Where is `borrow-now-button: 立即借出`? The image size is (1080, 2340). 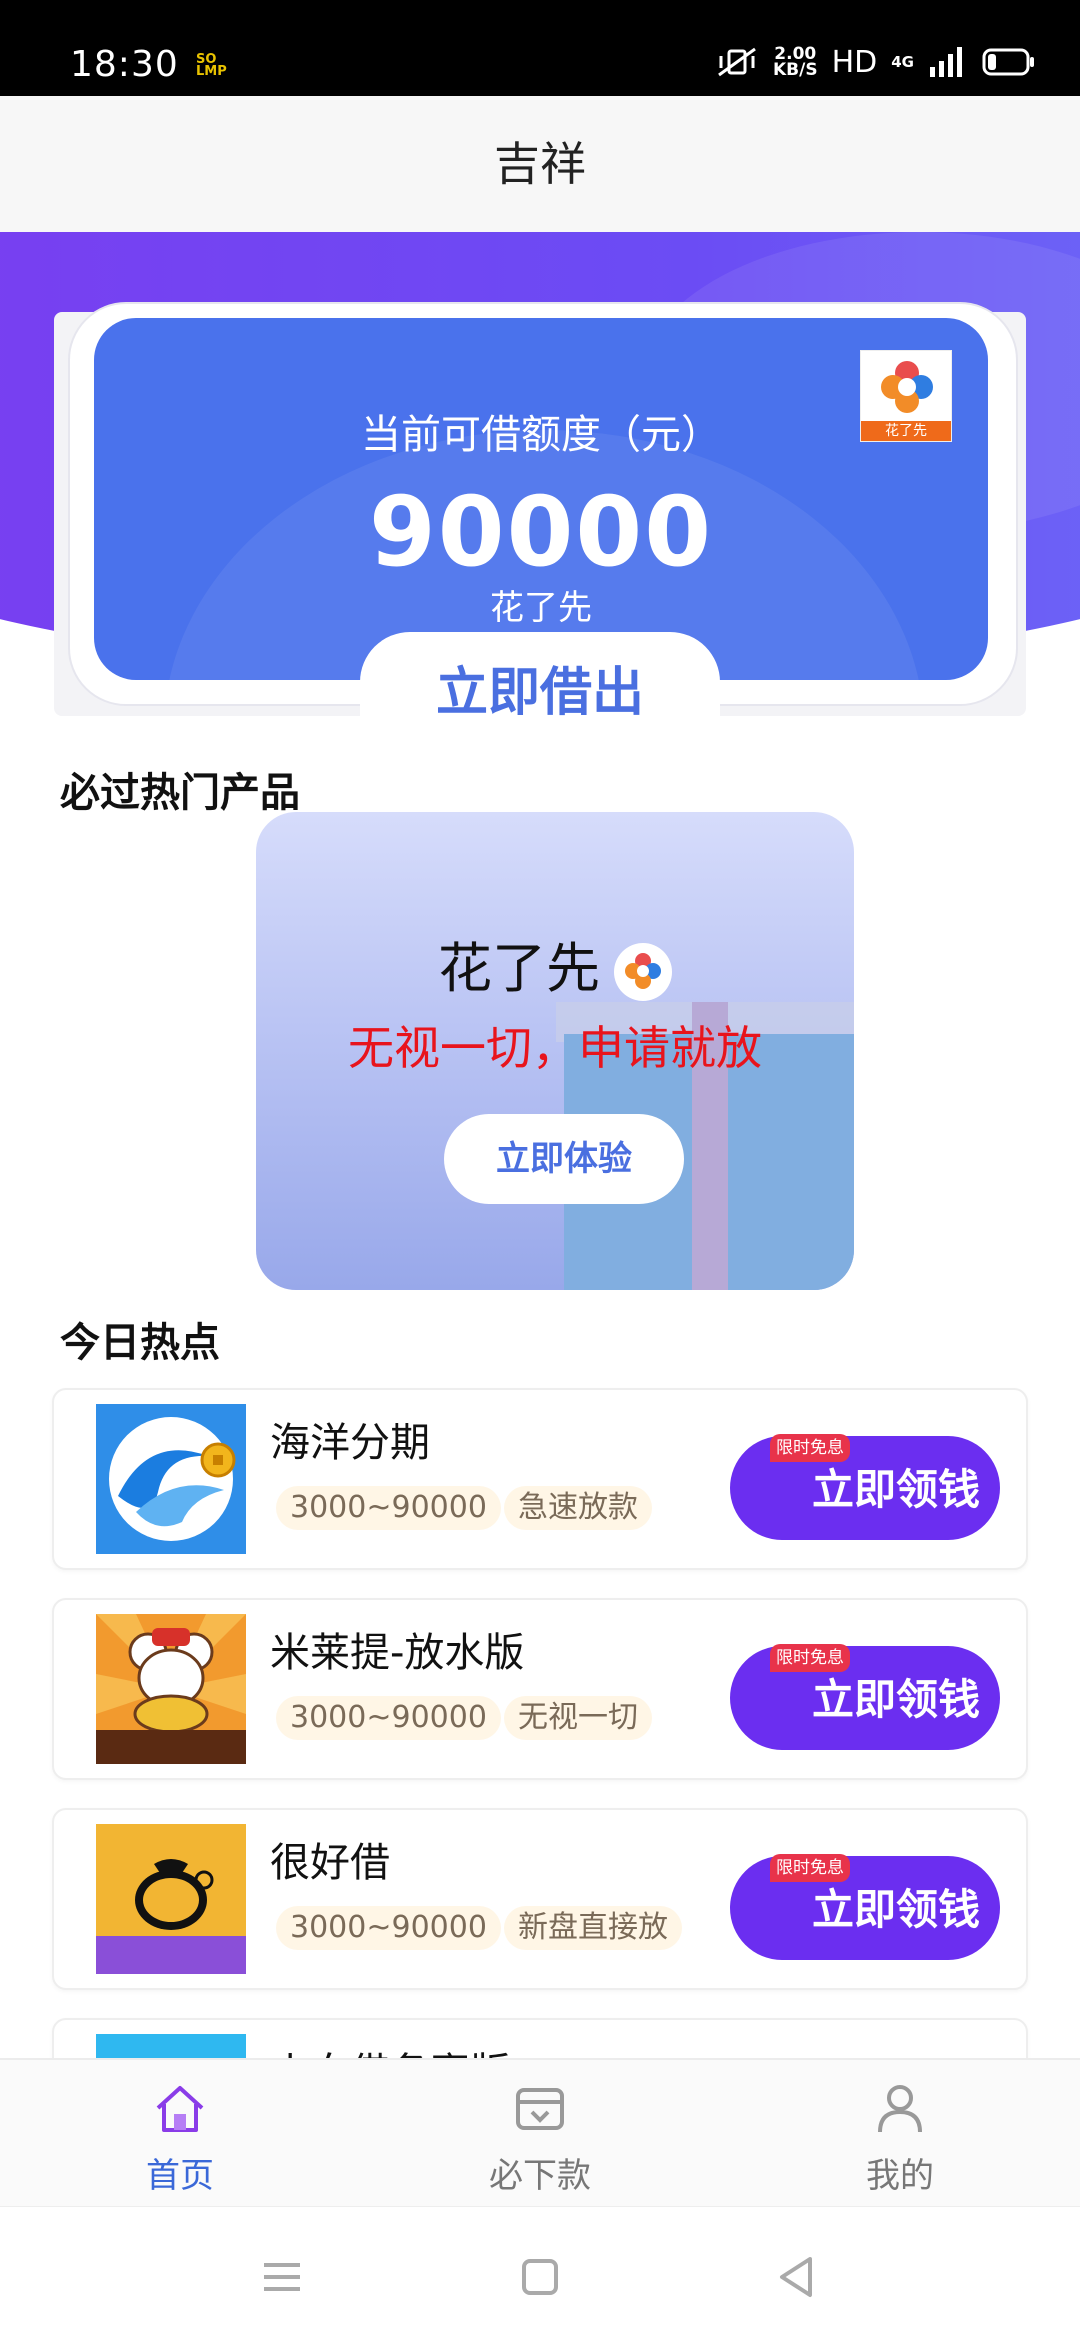 borrow-now-button: 立即借出 is located at coordinates (540, 682).